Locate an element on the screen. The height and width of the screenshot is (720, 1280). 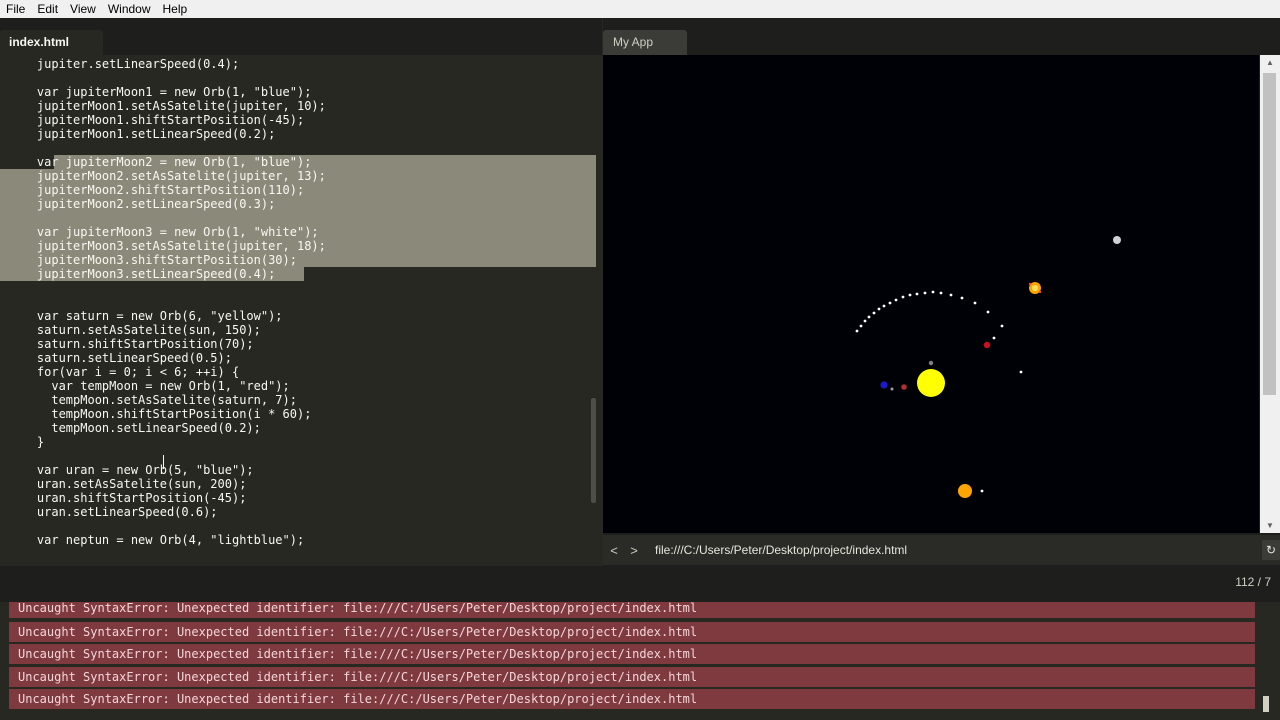
menu-bar: File Edit View Window Help is located at coordinates (640, 9).